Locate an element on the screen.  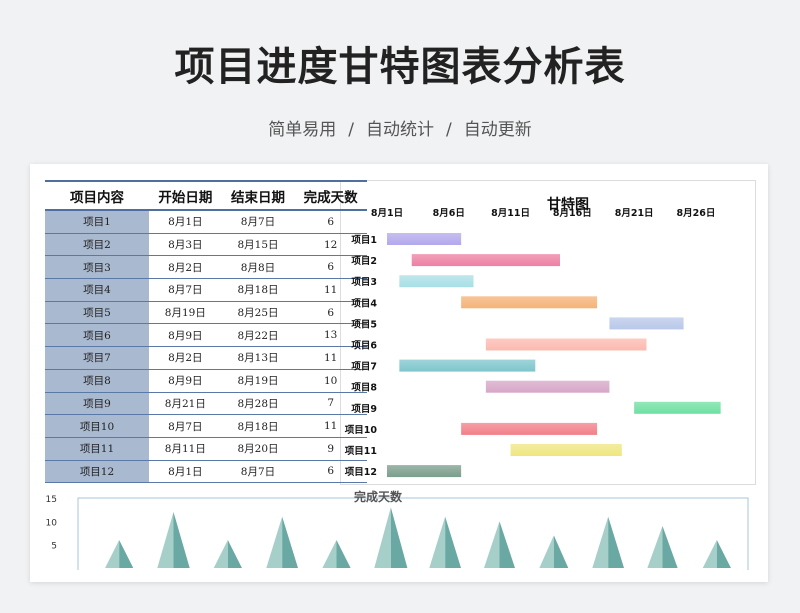
gantt-category-label: 项目8 is located at coordinates (364, 388).